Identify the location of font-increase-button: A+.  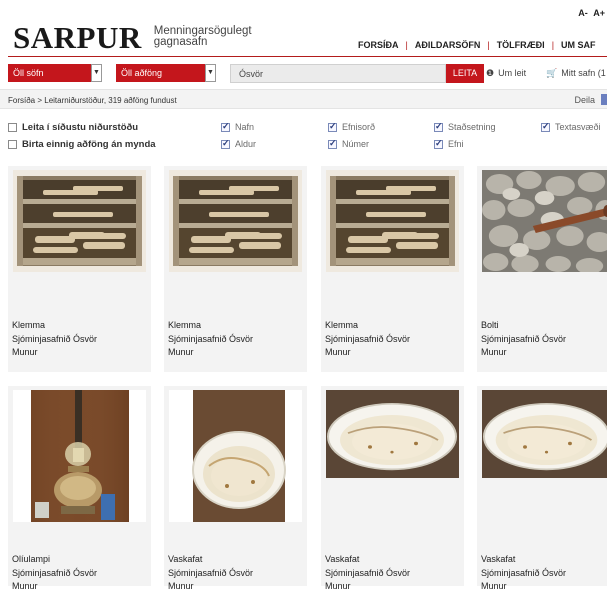
(599, 13).